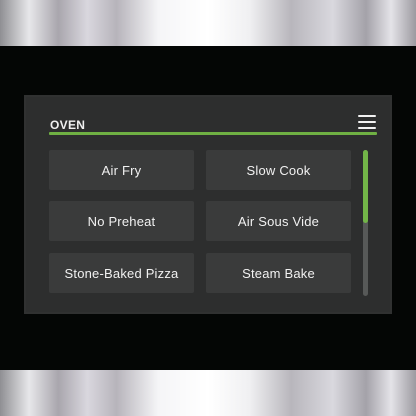 This screenshot has height=416, width=416. Describe the element at coordinates (121, 170) in the screenshot. I see `air-fry-button: Air Fry` at that location.